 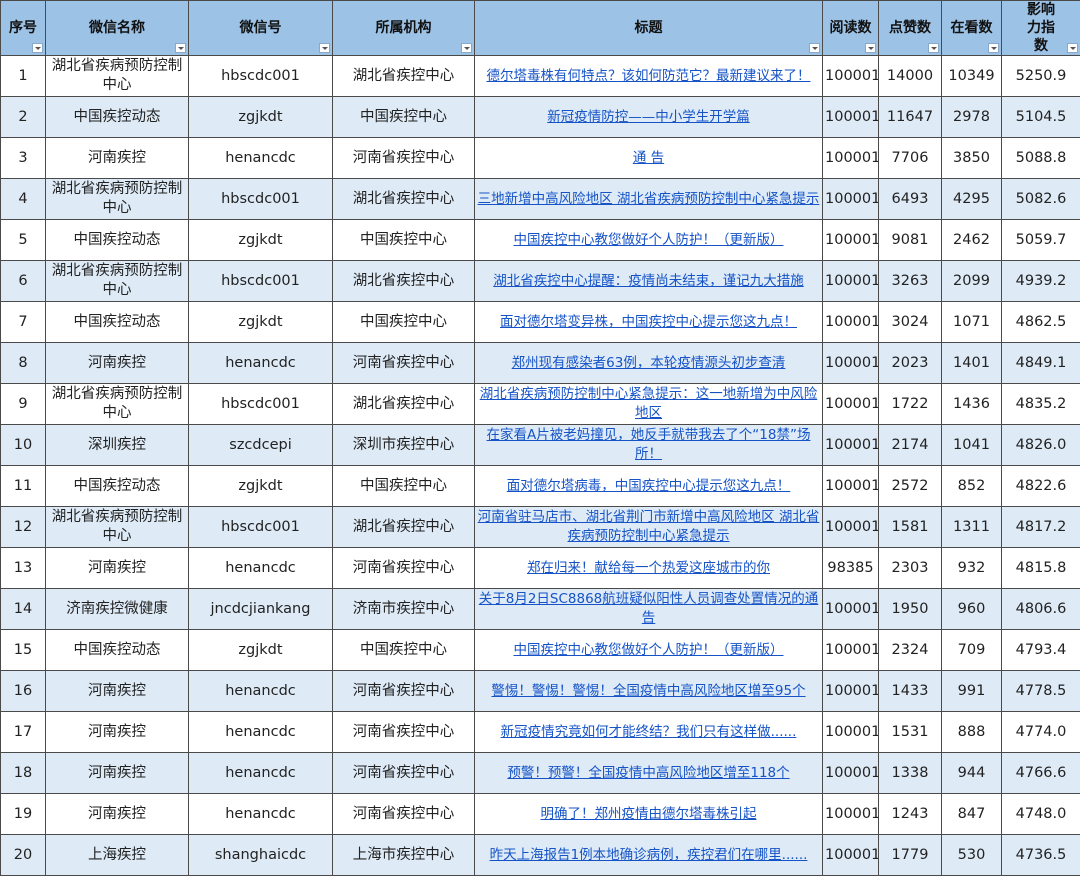 I want to click on cell-seq: 5, so click(x=23, y=240).